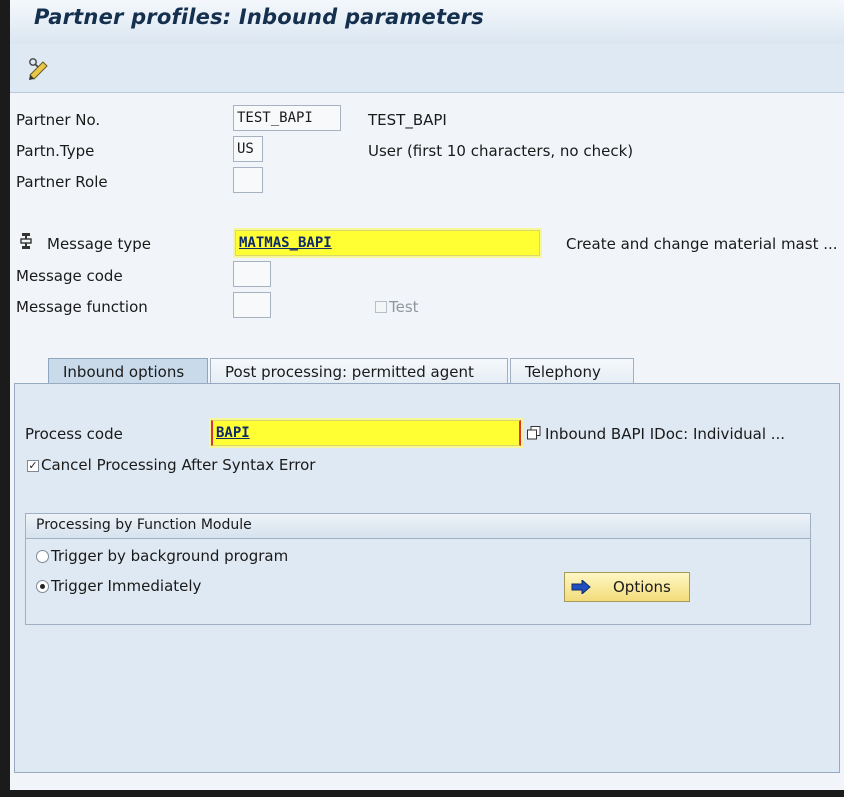 Image resolution: width=844 pixels, height=797 pixels. Describe the element at coordinates (39, 68) in the screenshot. I see `display-change-icon` at that location.